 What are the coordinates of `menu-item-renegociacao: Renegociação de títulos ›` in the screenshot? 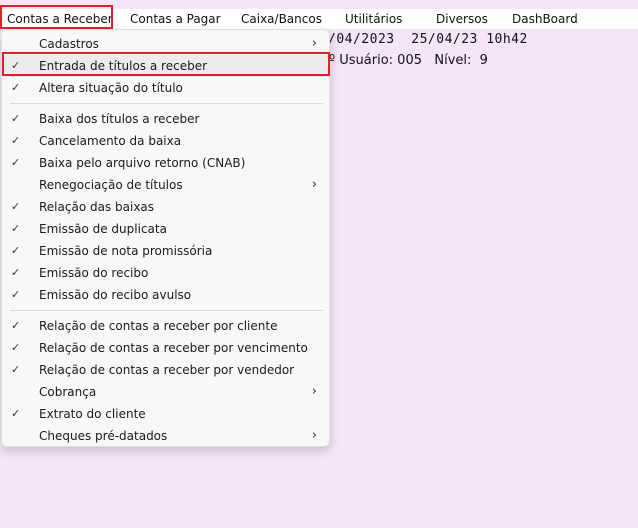 It's located at (165, 185).